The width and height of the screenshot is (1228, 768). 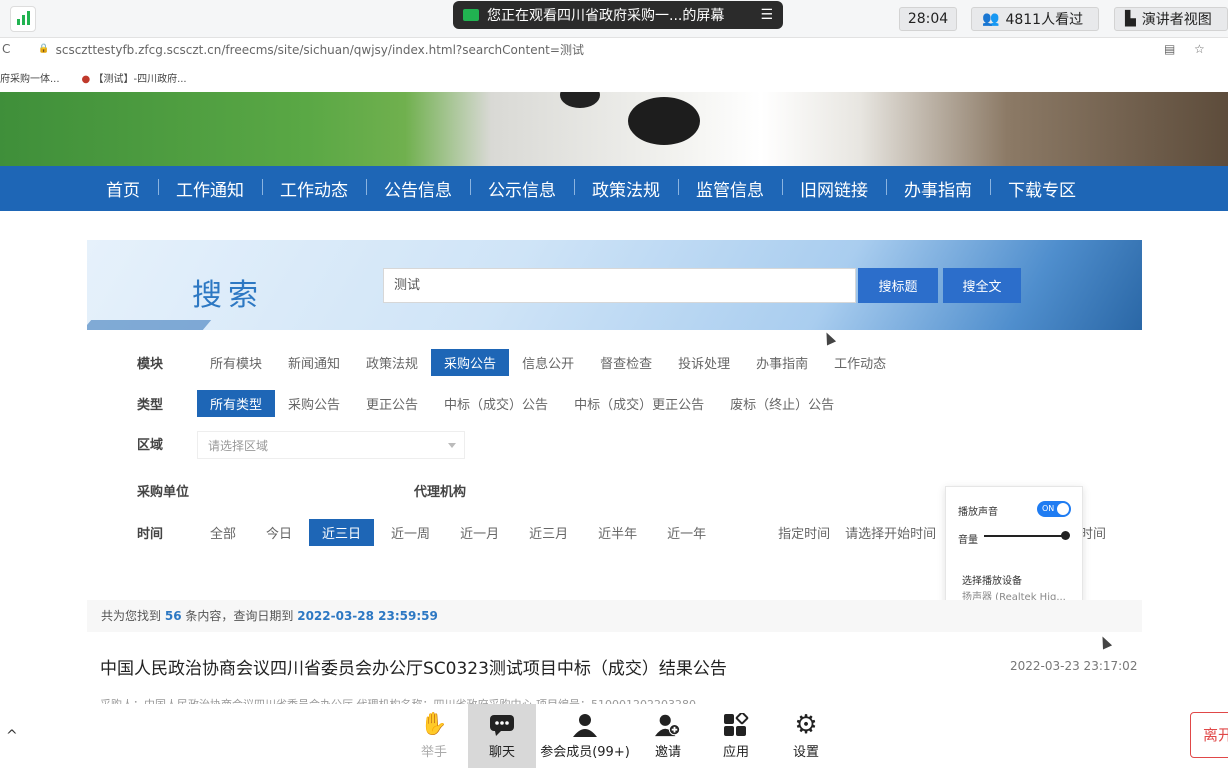 I want to click on mouse-cursor, so click(x=1105, y=642).